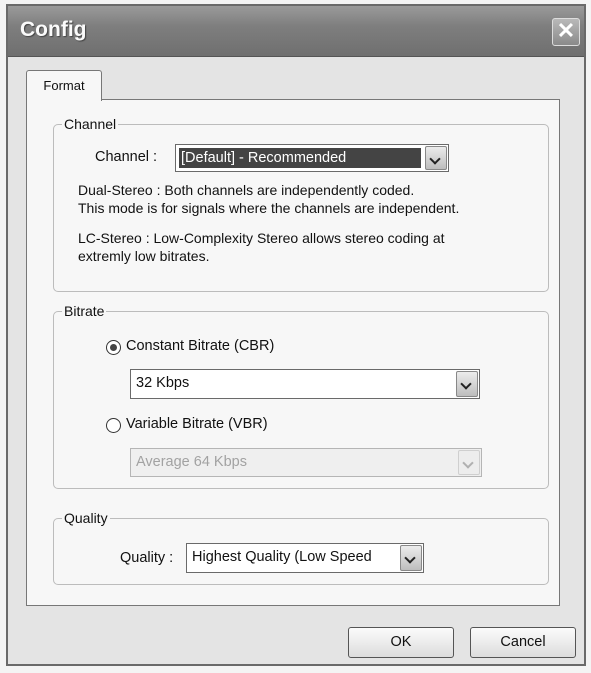 The width and height of the screenshot is (591, 673). What do you see at coordinates (523, 642) in the screenshot?
I see `cancel-button: Cancel` at bounding box center [523, 642].